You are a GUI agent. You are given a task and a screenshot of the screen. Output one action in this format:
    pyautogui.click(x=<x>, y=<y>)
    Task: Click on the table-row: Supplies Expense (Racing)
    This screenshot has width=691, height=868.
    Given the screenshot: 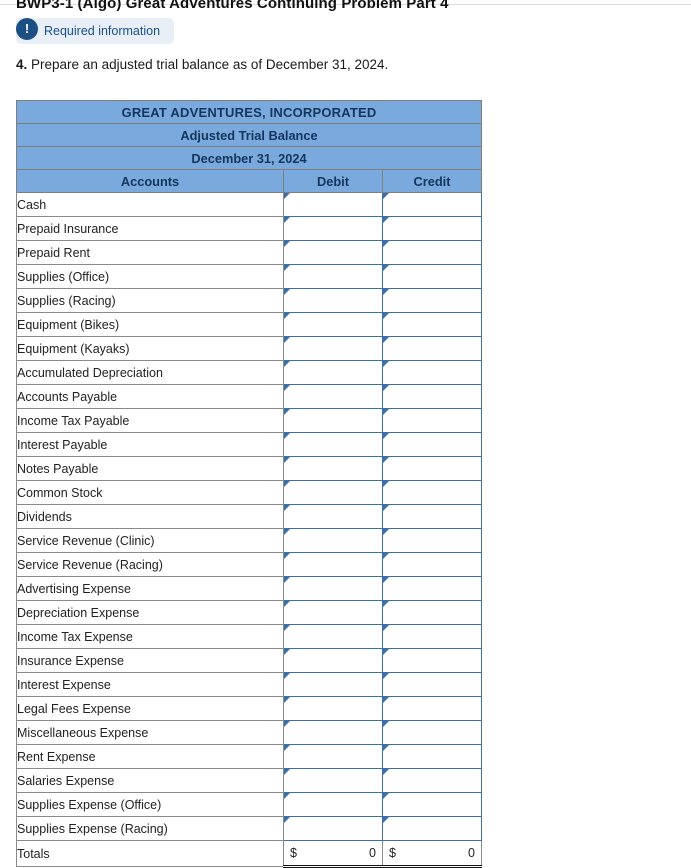 What is the action you would take?
    pyautogui.click(x=249, y=828)
    